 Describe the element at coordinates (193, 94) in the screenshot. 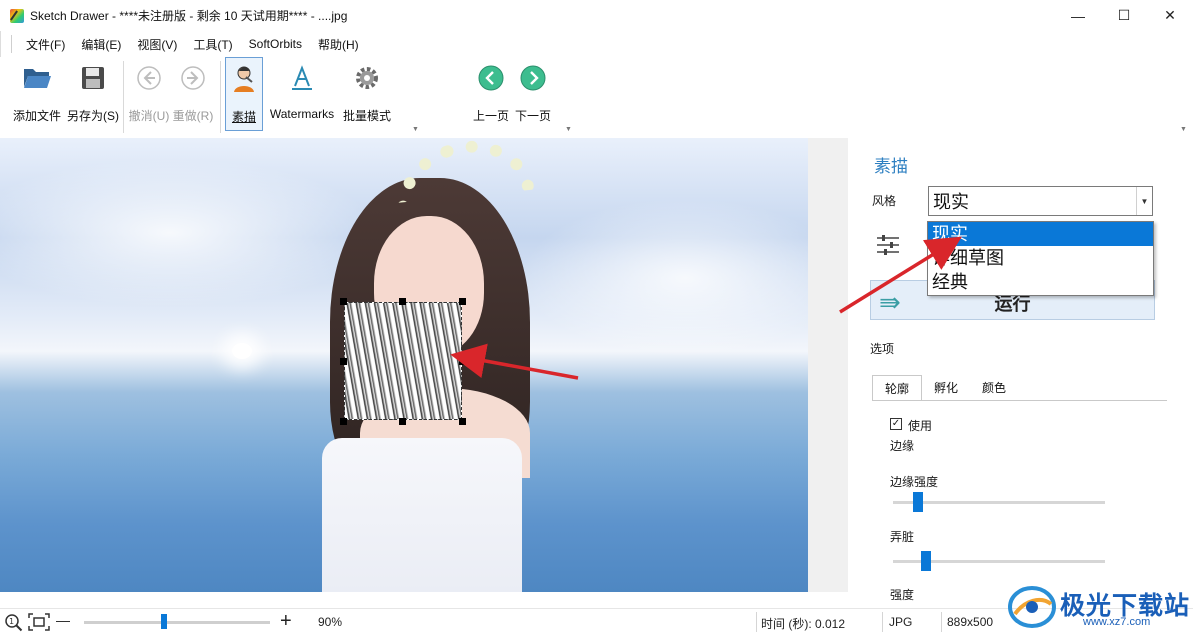

I see `redo-button: 重做(R)` at that location.